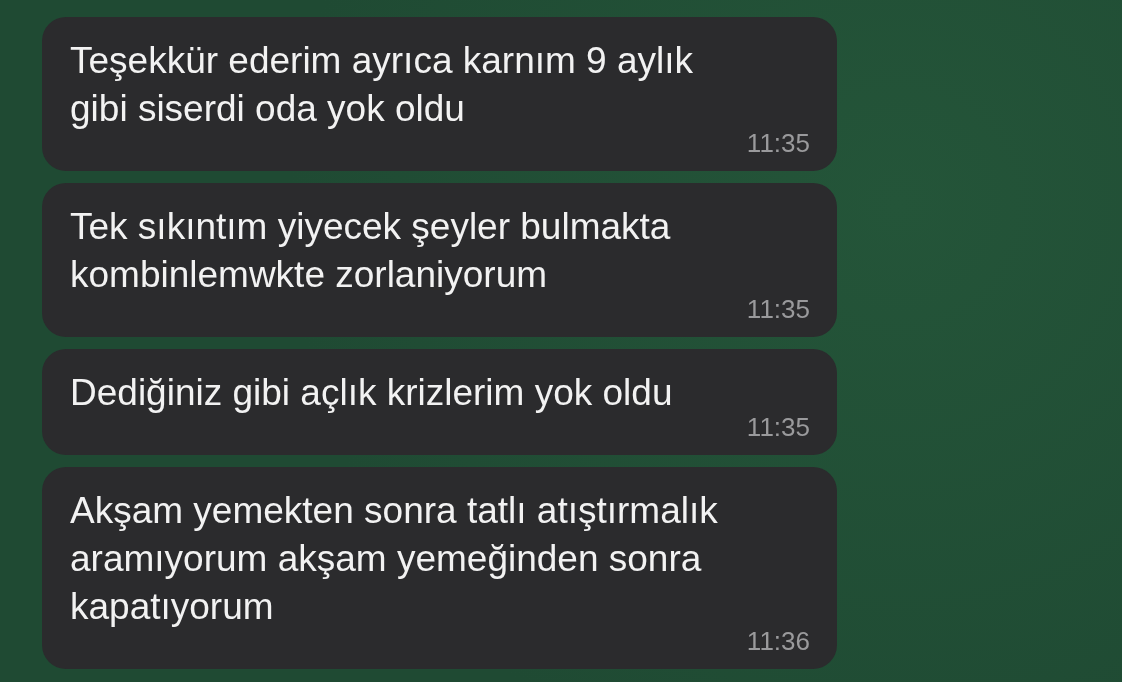 Image resolution: width=1122 pixels, height=682 pixels. What do you see at coordinates (778, 641) in the screenshot?
I see `message-time: 11:36` at bounding box center [778, 641].